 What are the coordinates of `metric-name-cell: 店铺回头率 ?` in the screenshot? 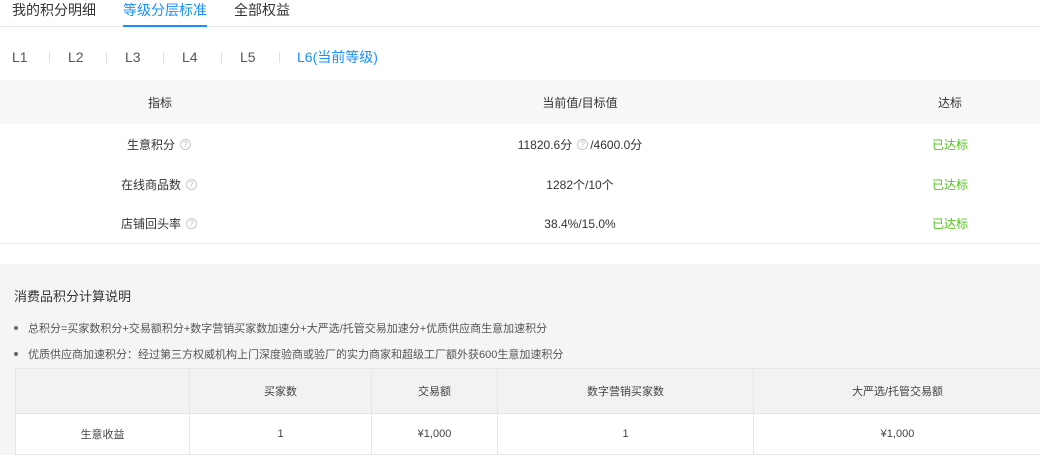 It's located at (160, 223).